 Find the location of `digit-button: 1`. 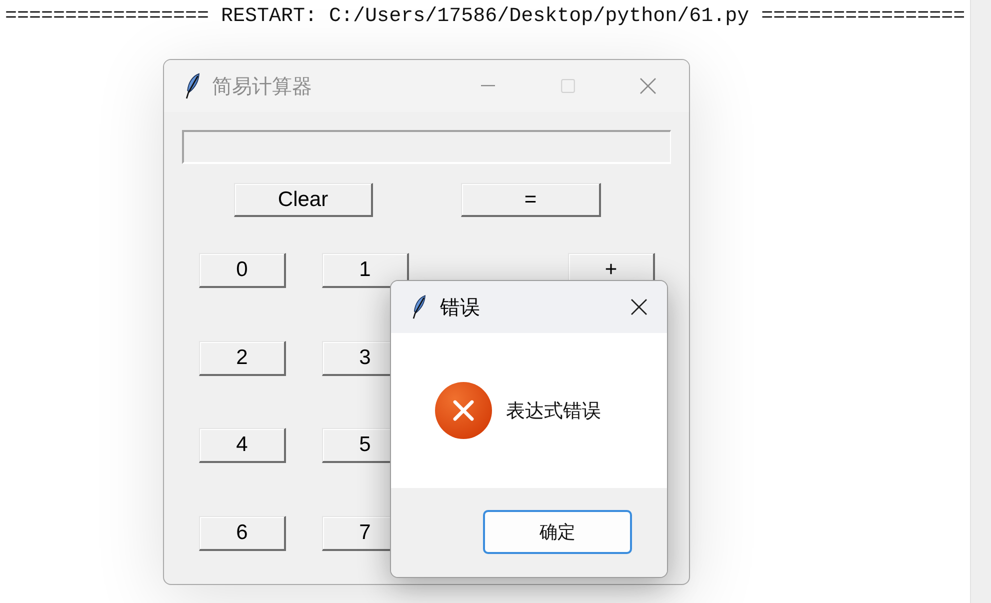

digit-button: 1 is located at coordinates (365, 270).